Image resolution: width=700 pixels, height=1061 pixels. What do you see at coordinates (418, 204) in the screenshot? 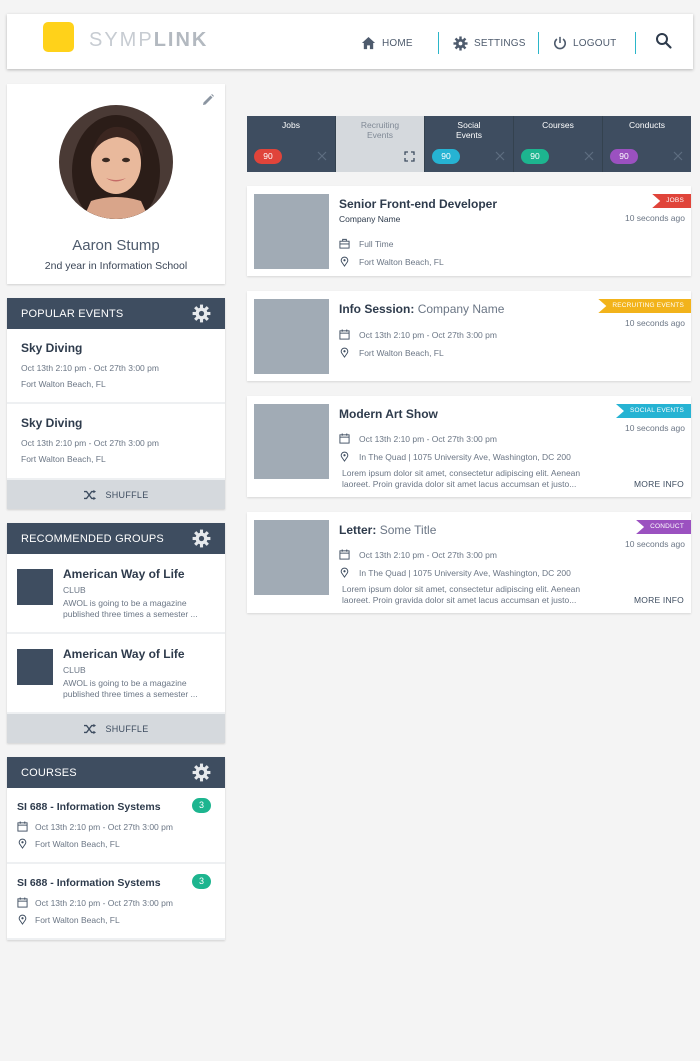
I see `feed-title: Senior Front-end Developer` at bounding box center [418, 204].